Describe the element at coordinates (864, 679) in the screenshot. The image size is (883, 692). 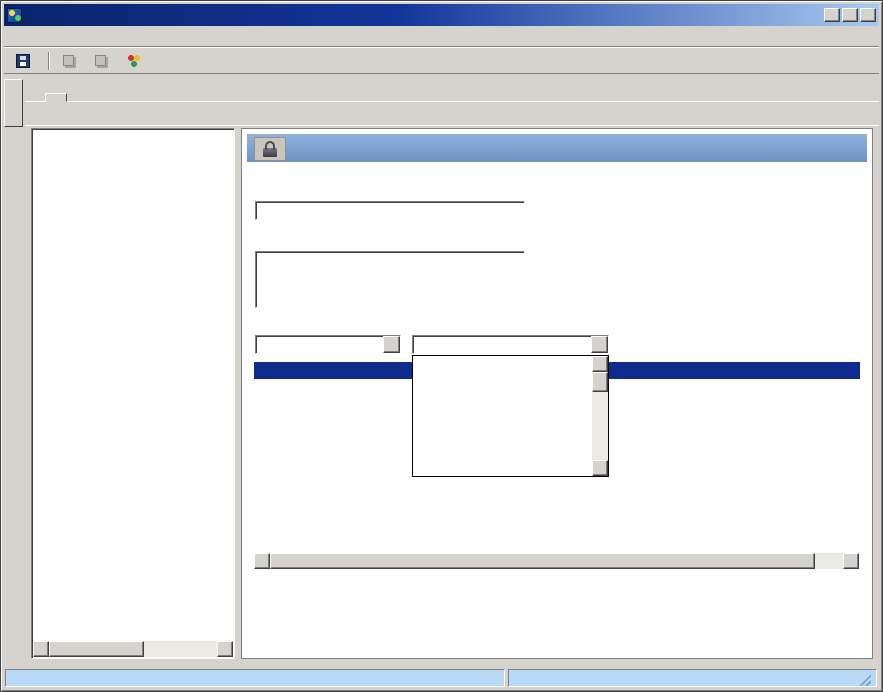
I see `resize-grip` at that location.